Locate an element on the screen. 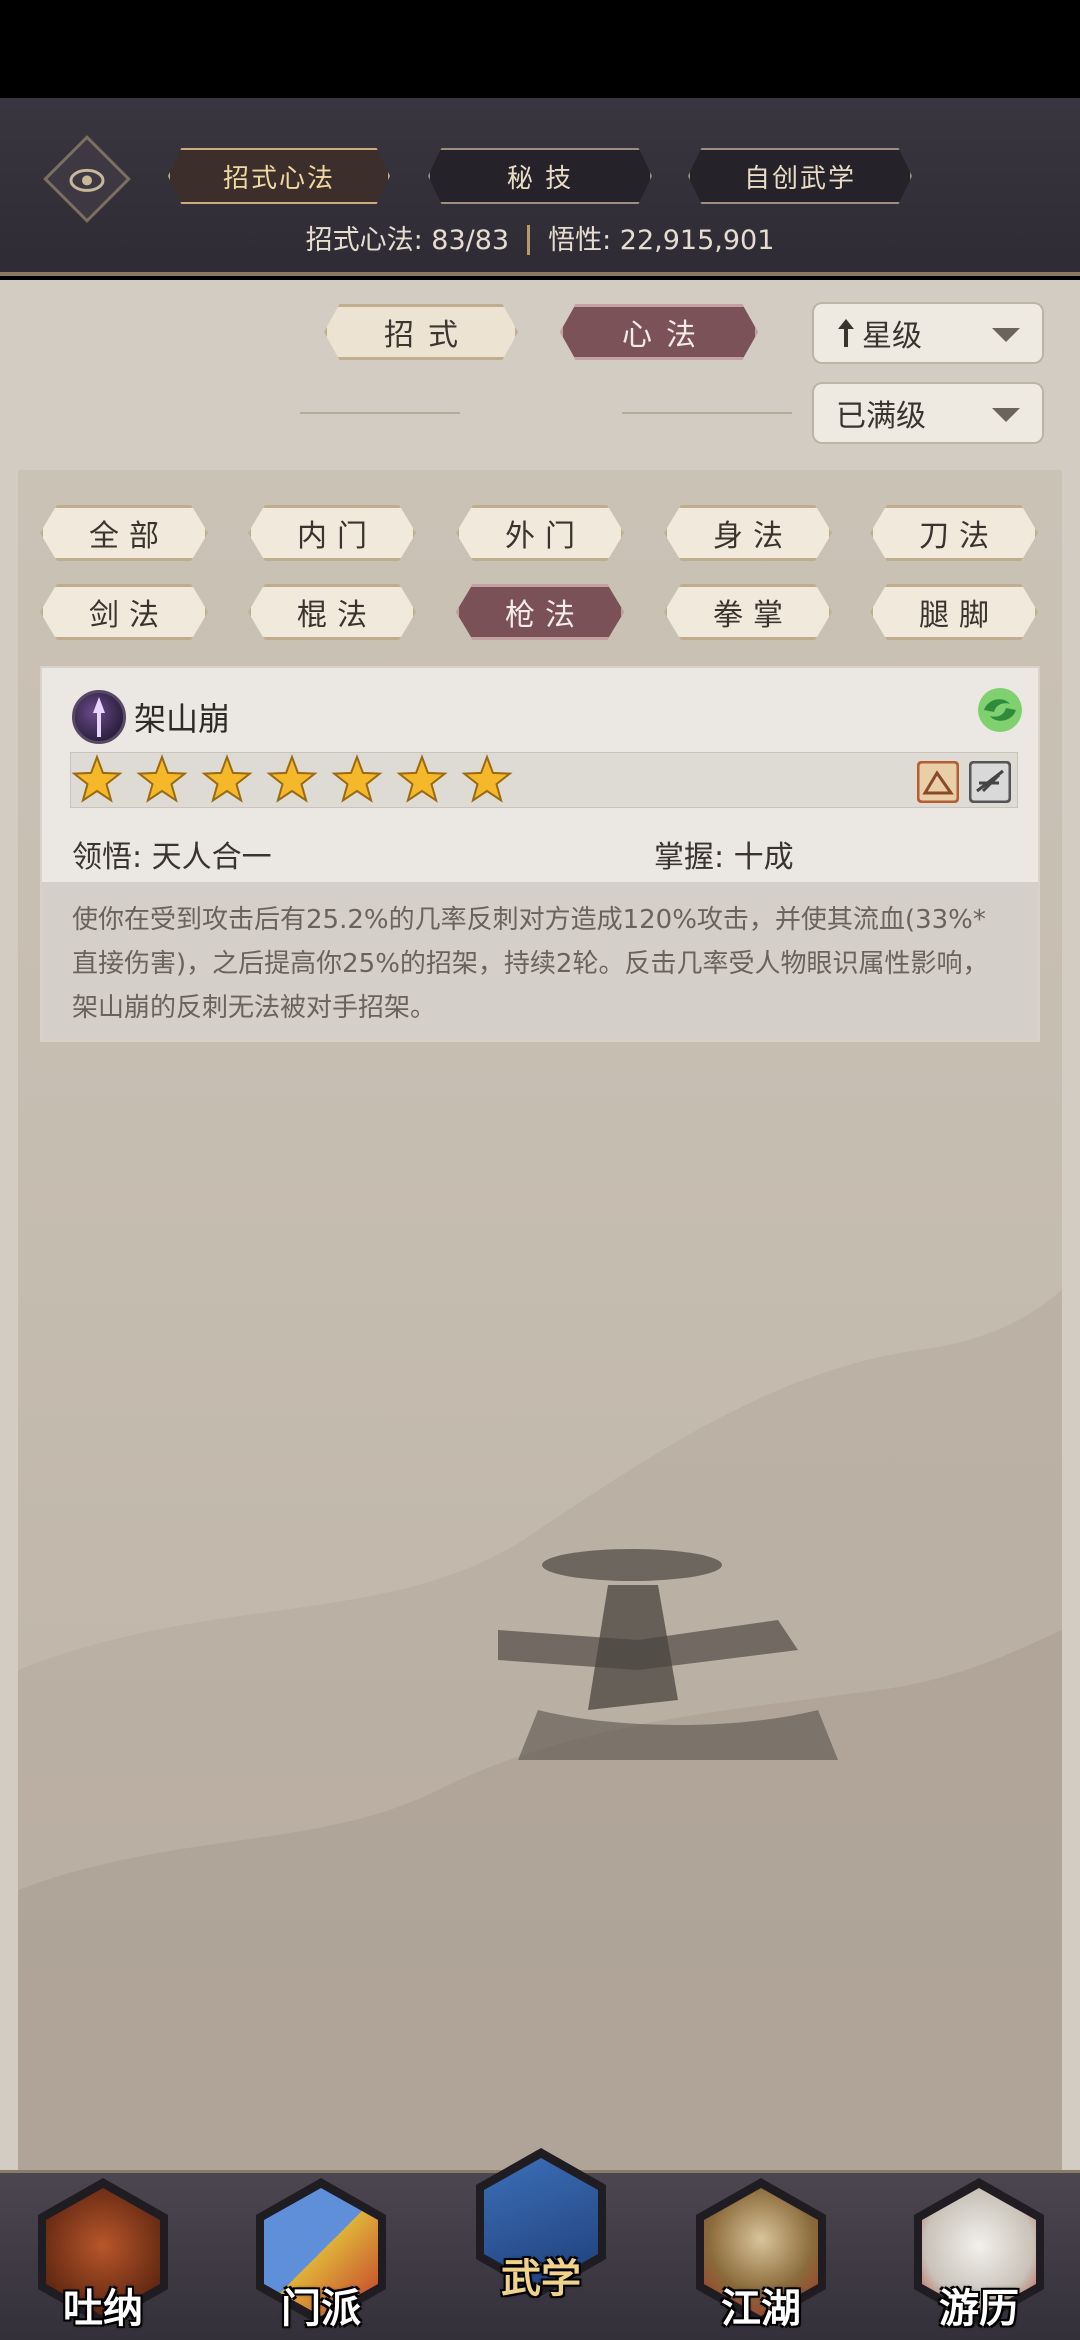  nav-martial-arts: 武学 is located at coordinates (541, 2225).